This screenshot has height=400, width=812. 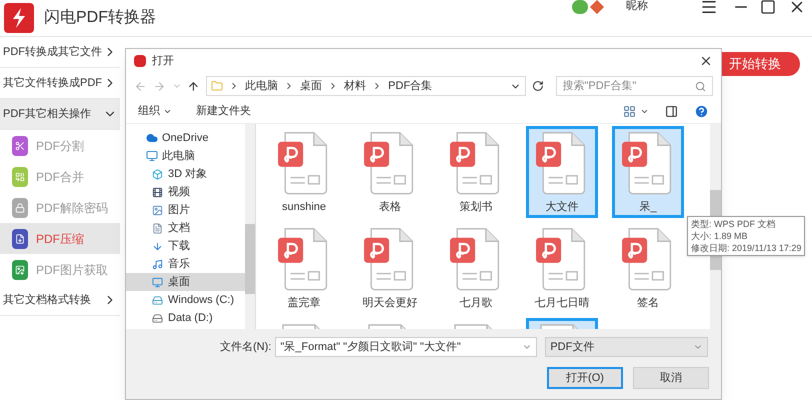 What do you see at coordinates (261, 86) in the screenshot?
I see `breadcrumb-item: 此电脑` at bounding box center [261, 86].